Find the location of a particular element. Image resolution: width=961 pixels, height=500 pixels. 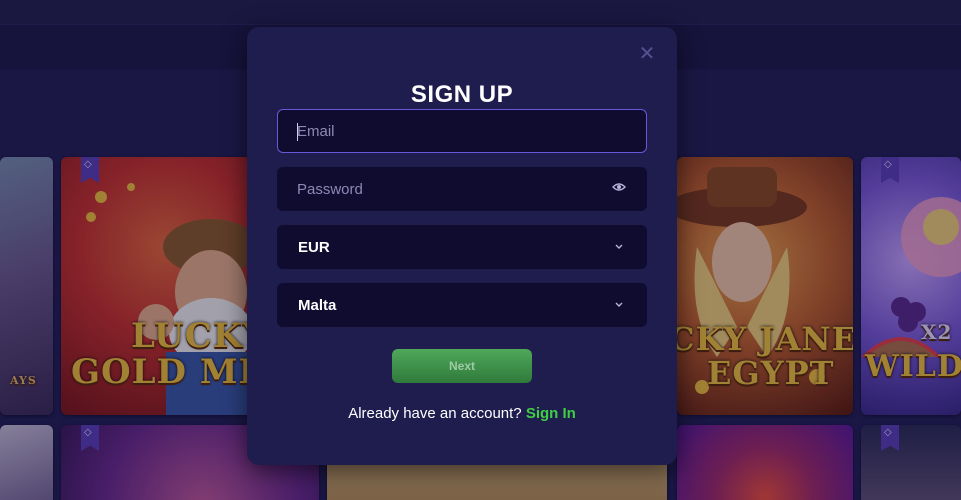

email-field is located at coordinates (462, 131).